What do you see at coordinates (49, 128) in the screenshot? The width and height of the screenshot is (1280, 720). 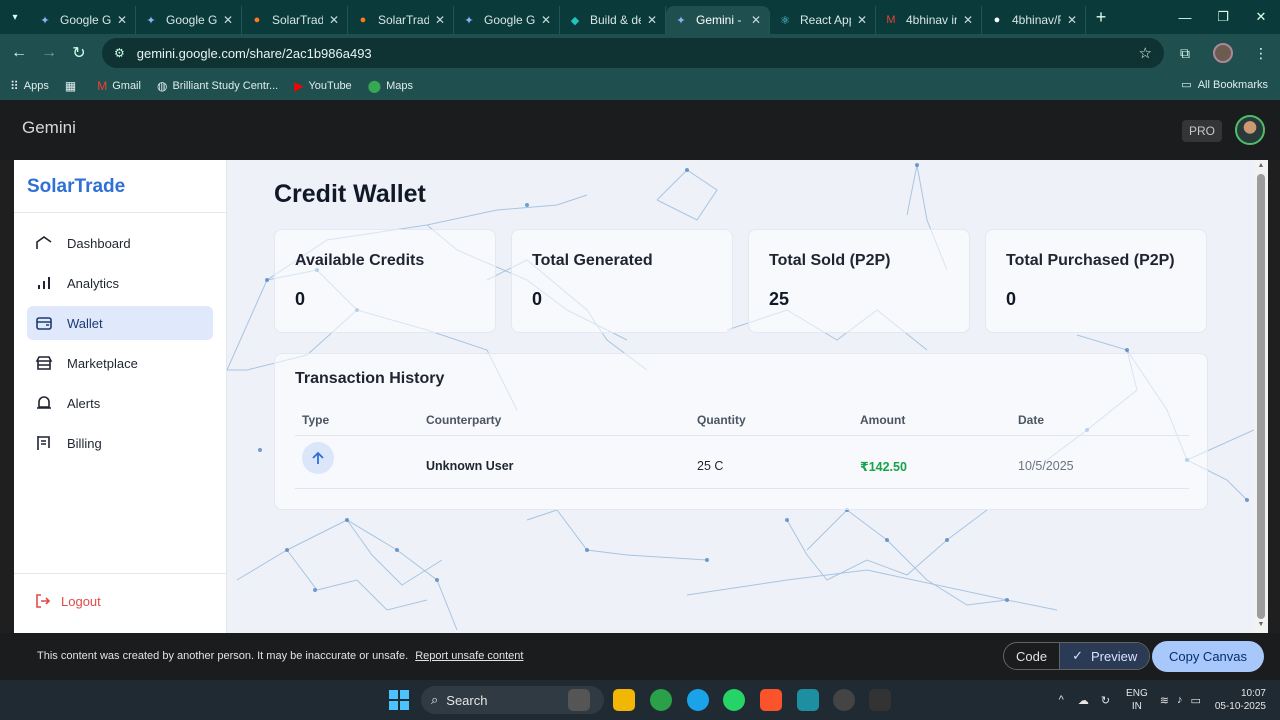 I see `gemini-title: Gemini` at bounding box center [49, 128].